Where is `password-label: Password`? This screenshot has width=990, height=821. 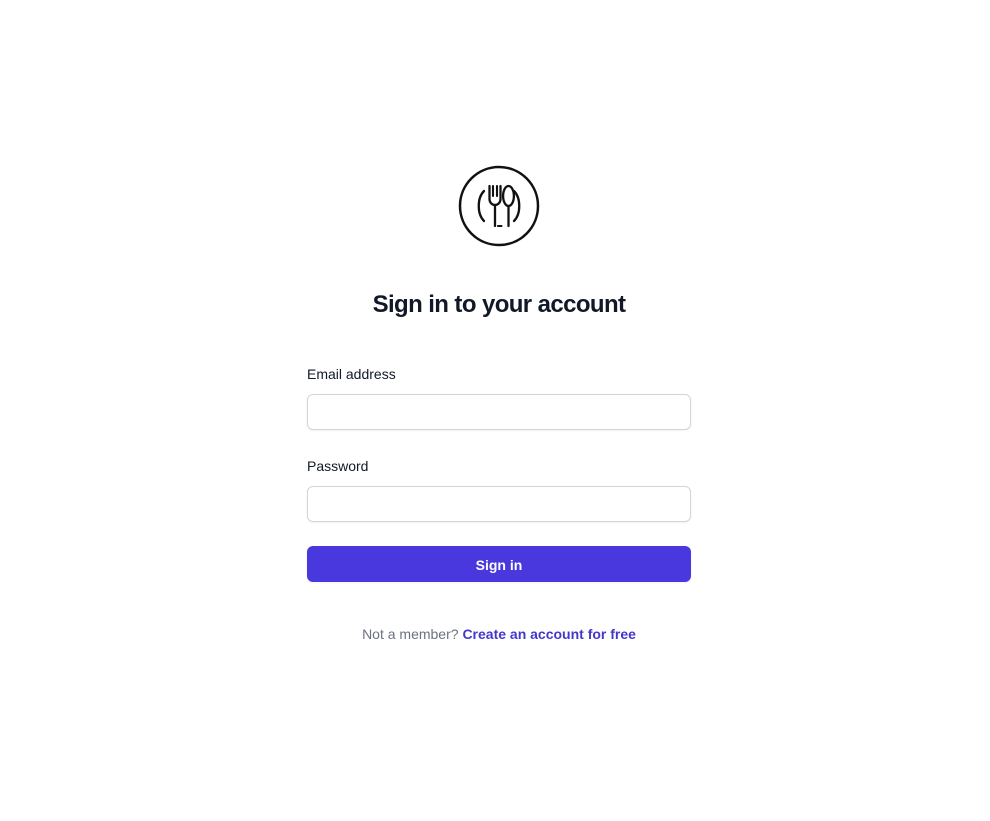
password-label: Password is located at coordinates (338, 466).